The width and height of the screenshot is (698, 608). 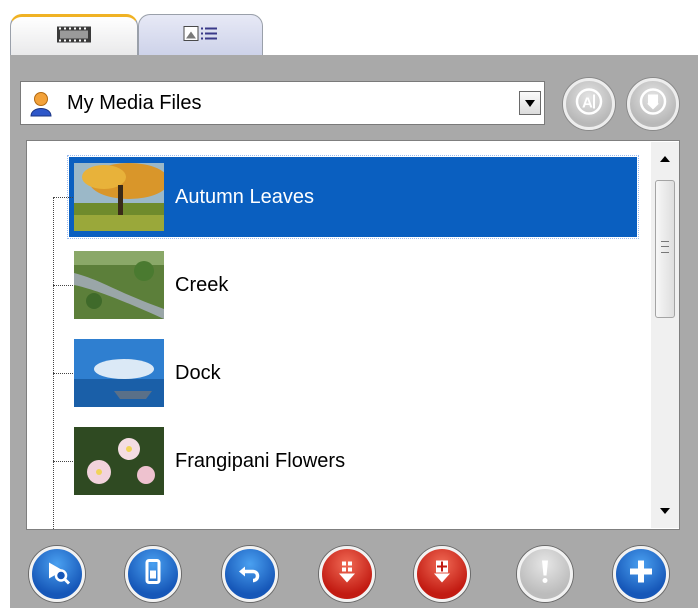 I want to click on view-options-icon, so click(x=653, y=104).